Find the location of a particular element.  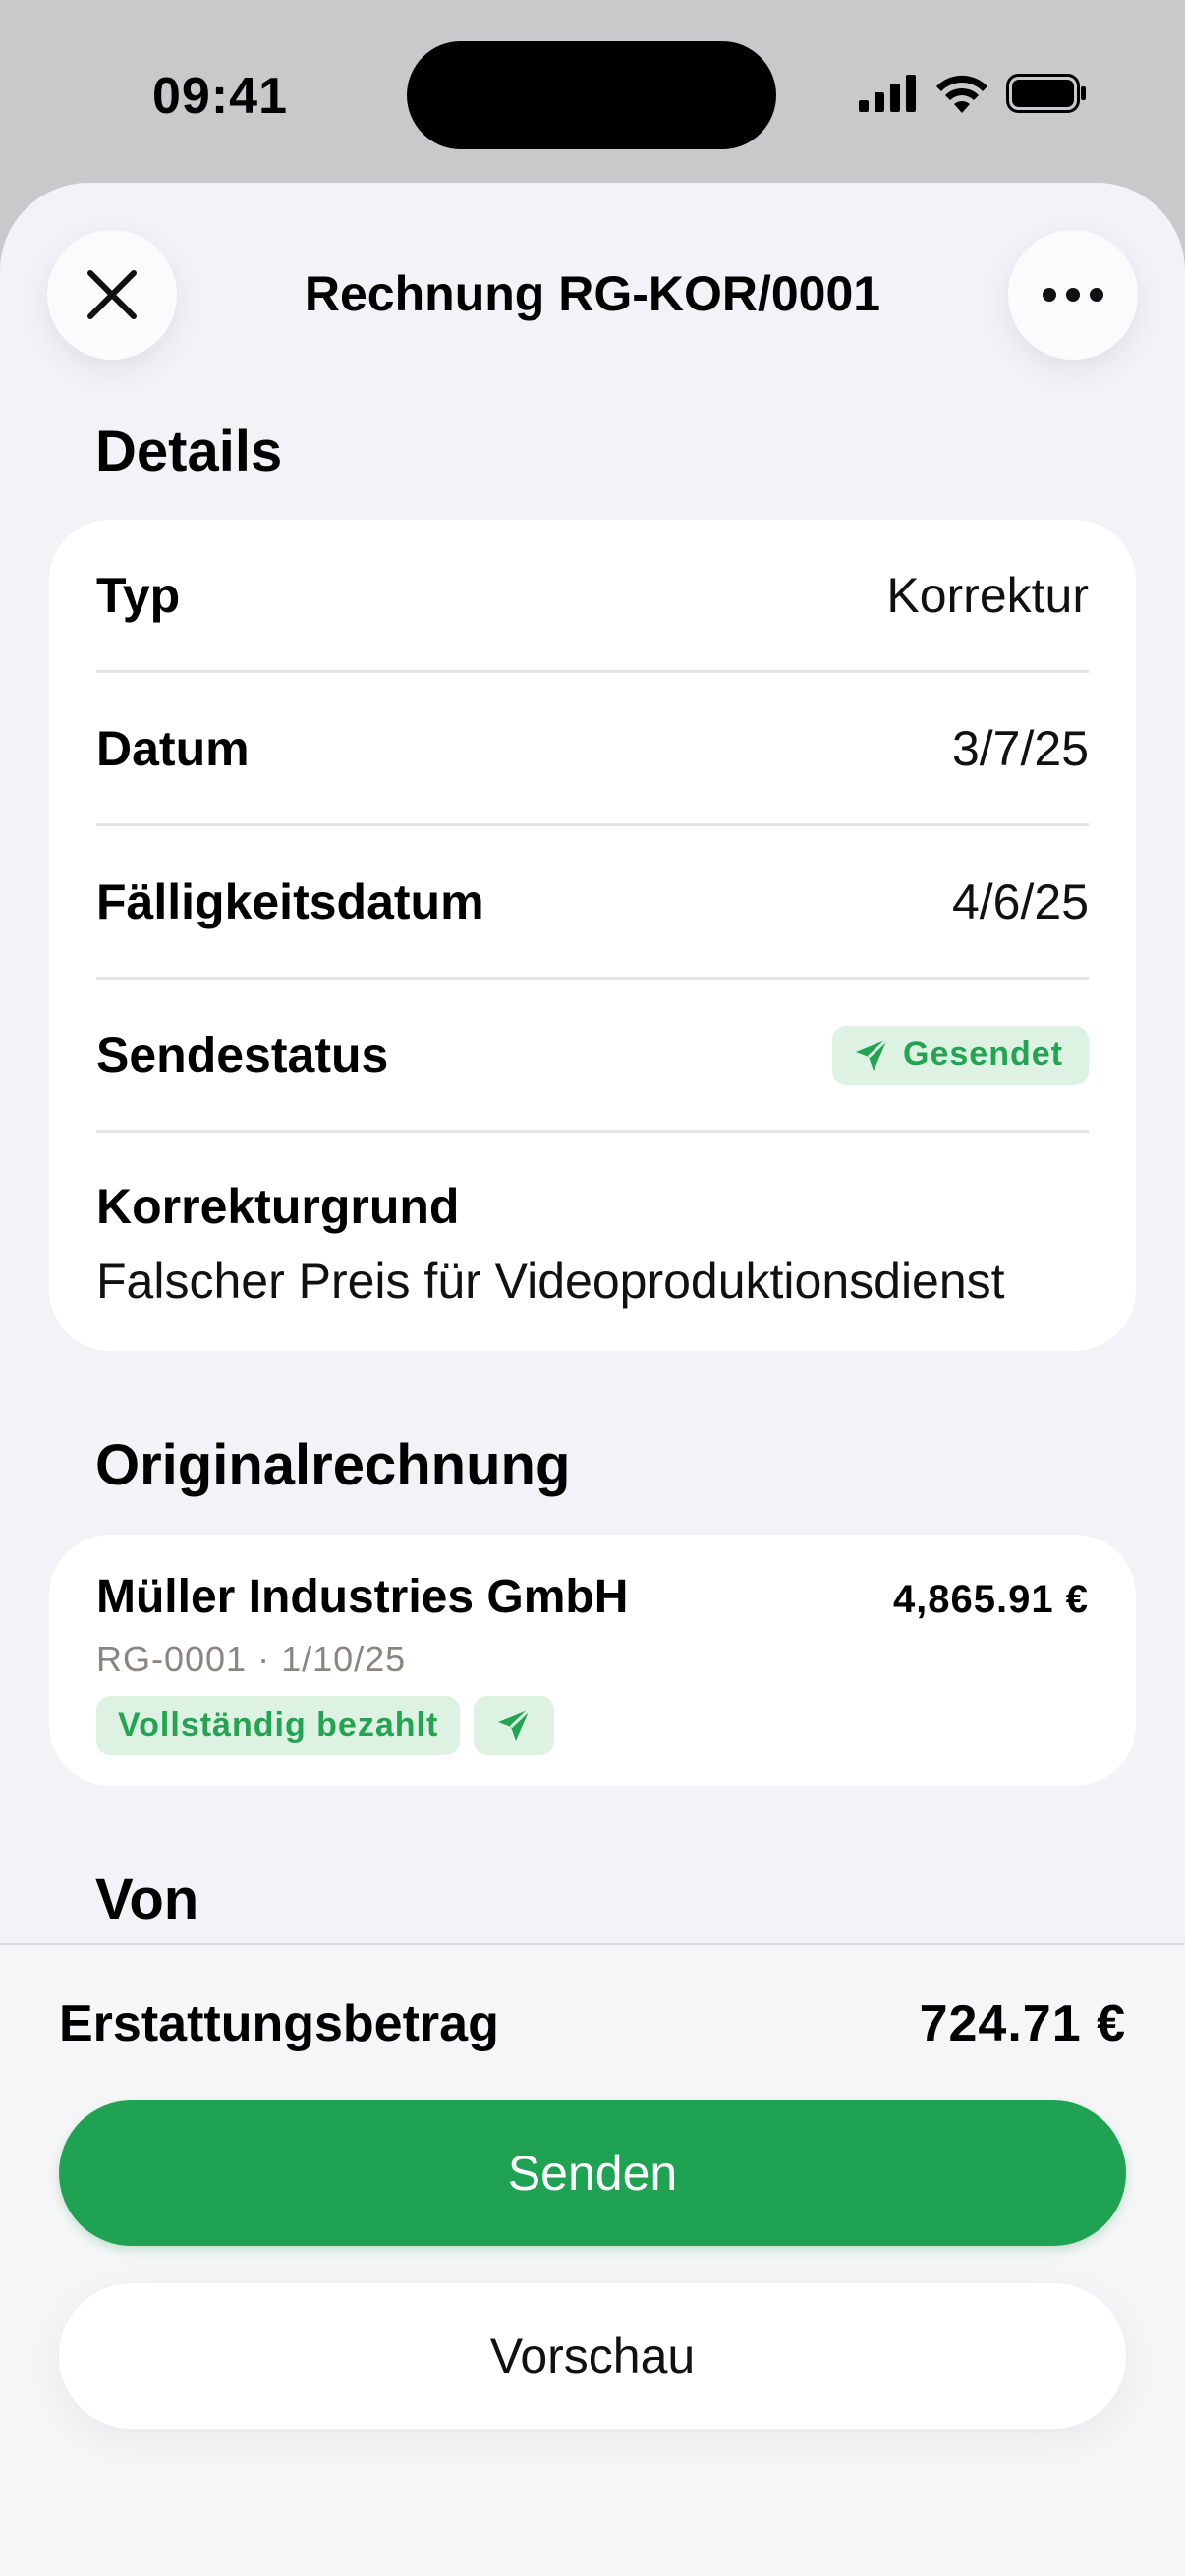

detail-value: 3/7/25 is located at coordinates (1020, 748).